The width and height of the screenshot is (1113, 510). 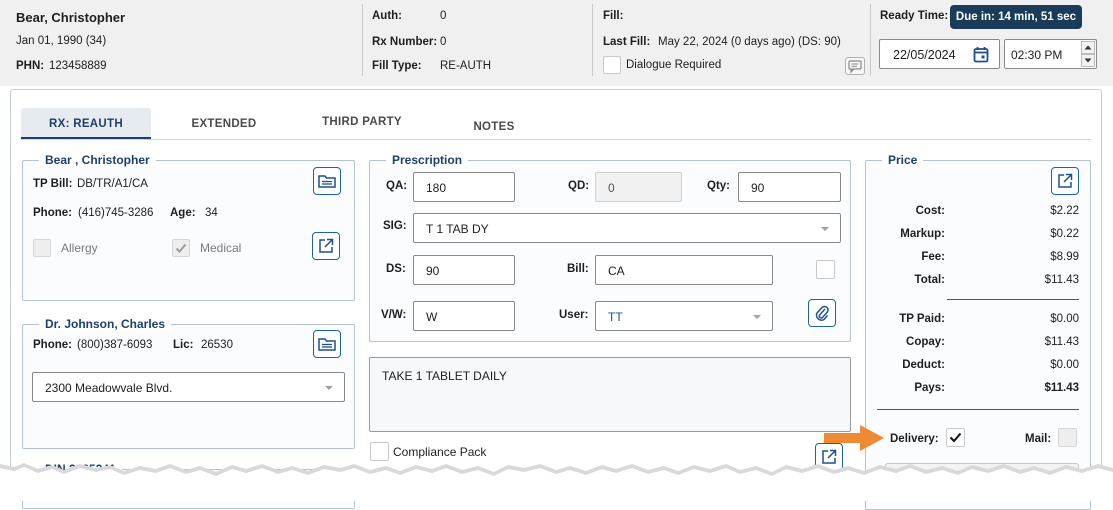 I want to click on tp-paid-label: TP Paid:, so click(x=922, y=319).